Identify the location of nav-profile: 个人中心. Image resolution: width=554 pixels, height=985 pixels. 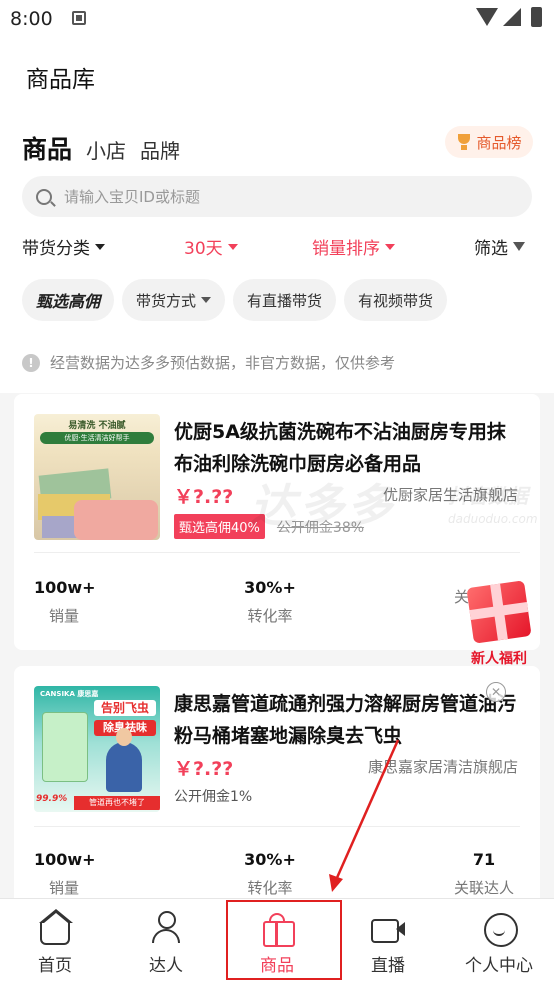
(499, 942).